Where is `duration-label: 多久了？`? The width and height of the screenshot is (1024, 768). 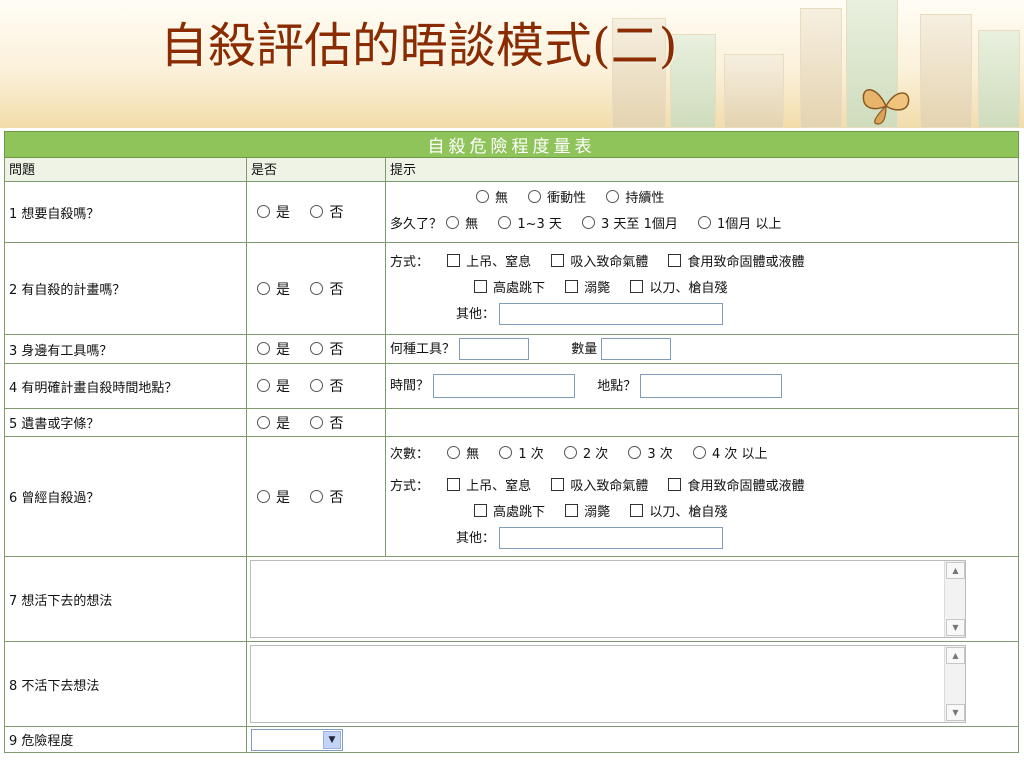
duration-label: 多久了？ is located at coordinates (416, 224).